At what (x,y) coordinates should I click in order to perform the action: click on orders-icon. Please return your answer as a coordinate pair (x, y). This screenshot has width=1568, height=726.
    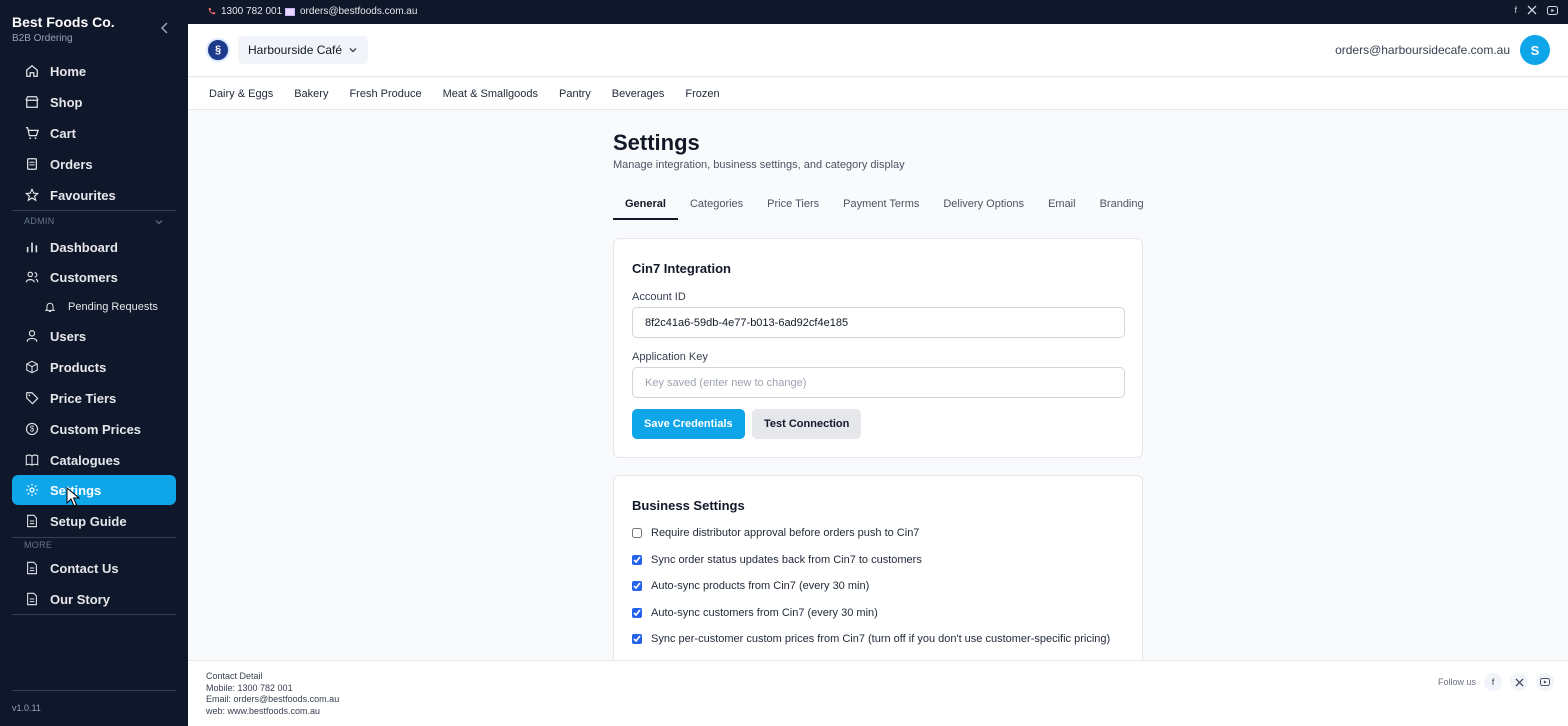
    Looking at the image, I should click on (32, 164).